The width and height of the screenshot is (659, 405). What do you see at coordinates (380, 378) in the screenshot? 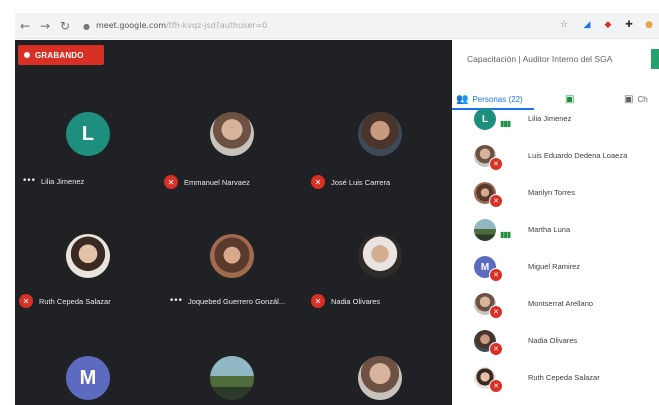
I see `participant-avatar-photo` at bounding box center [380, 378].